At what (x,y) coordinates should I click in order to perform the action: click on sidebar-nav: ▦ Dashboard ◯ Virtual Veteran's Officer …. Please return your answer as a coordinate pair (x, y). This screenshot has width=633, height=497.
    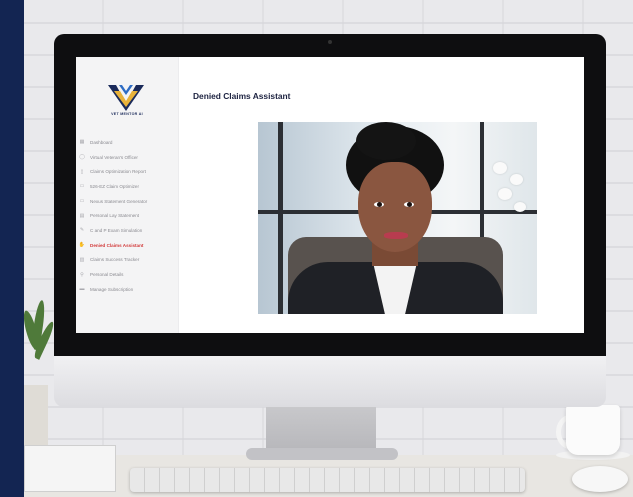
    Looking at the image, I should click on (128, 216).